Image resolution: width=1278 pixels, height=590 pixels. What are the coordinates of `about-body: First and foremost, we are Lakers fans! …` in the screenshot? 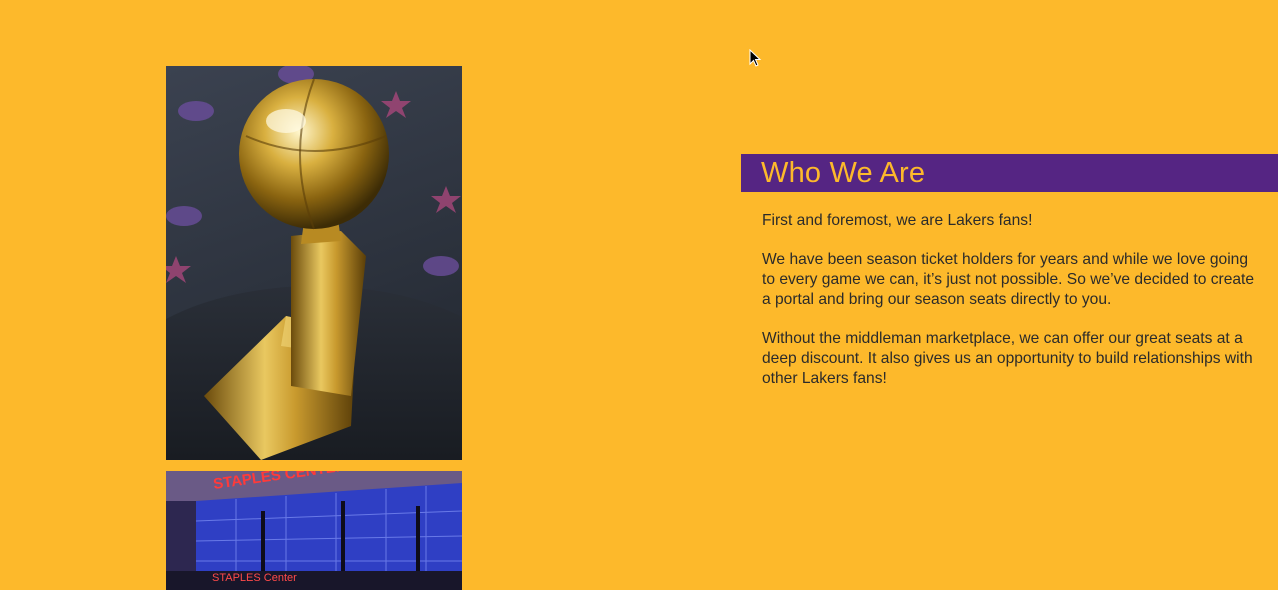 It's located at (1009, 290).